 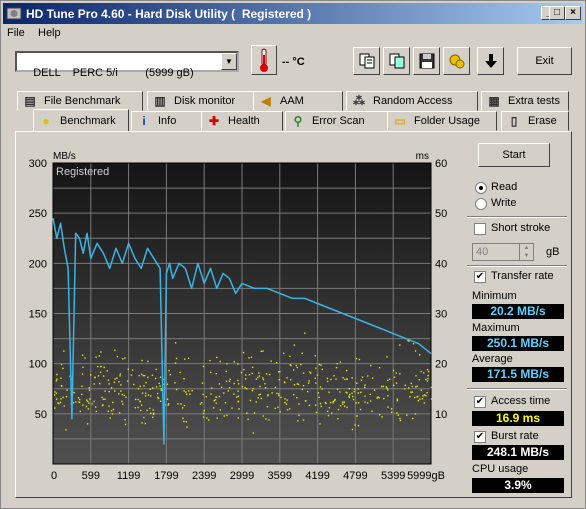 I want to click on temperature-button, so click(x=264, y=60).